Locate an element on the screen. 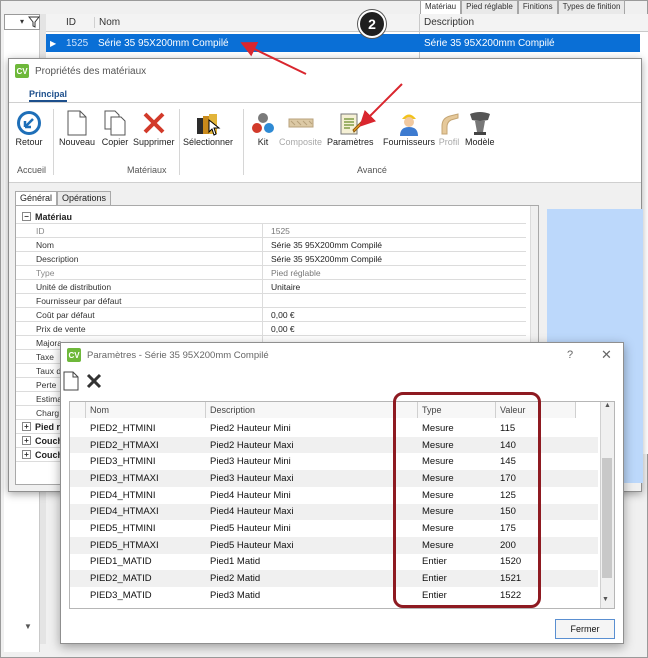  arrow-to-parametres is located at coordinates (381, 105).